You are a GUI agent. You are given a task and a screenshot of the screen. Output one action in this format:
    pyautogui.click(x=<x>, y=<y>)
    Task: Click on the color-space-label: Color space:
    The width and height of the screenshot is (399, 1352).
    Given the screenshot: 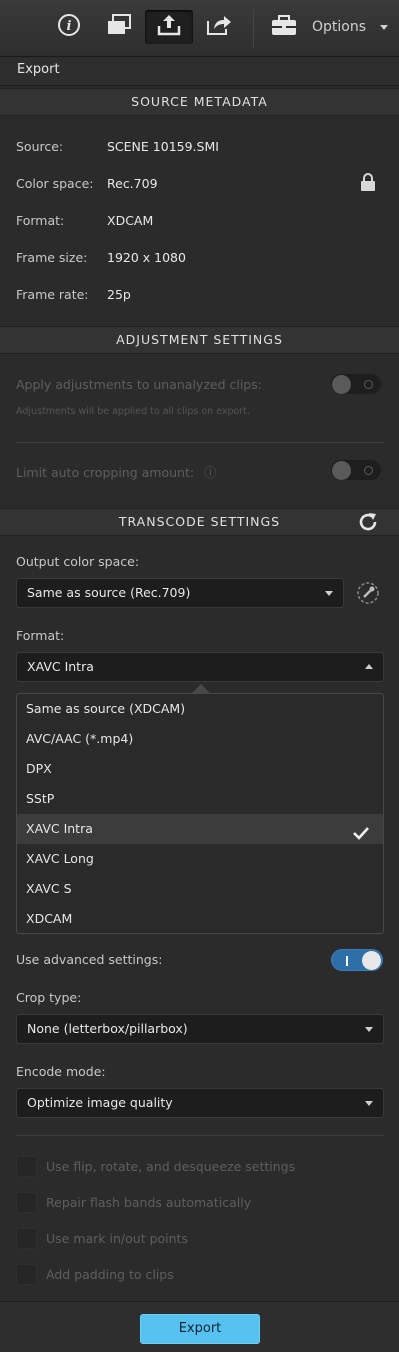 What is the action you would take?
    pyautogui.click(x=55, y=183)
    